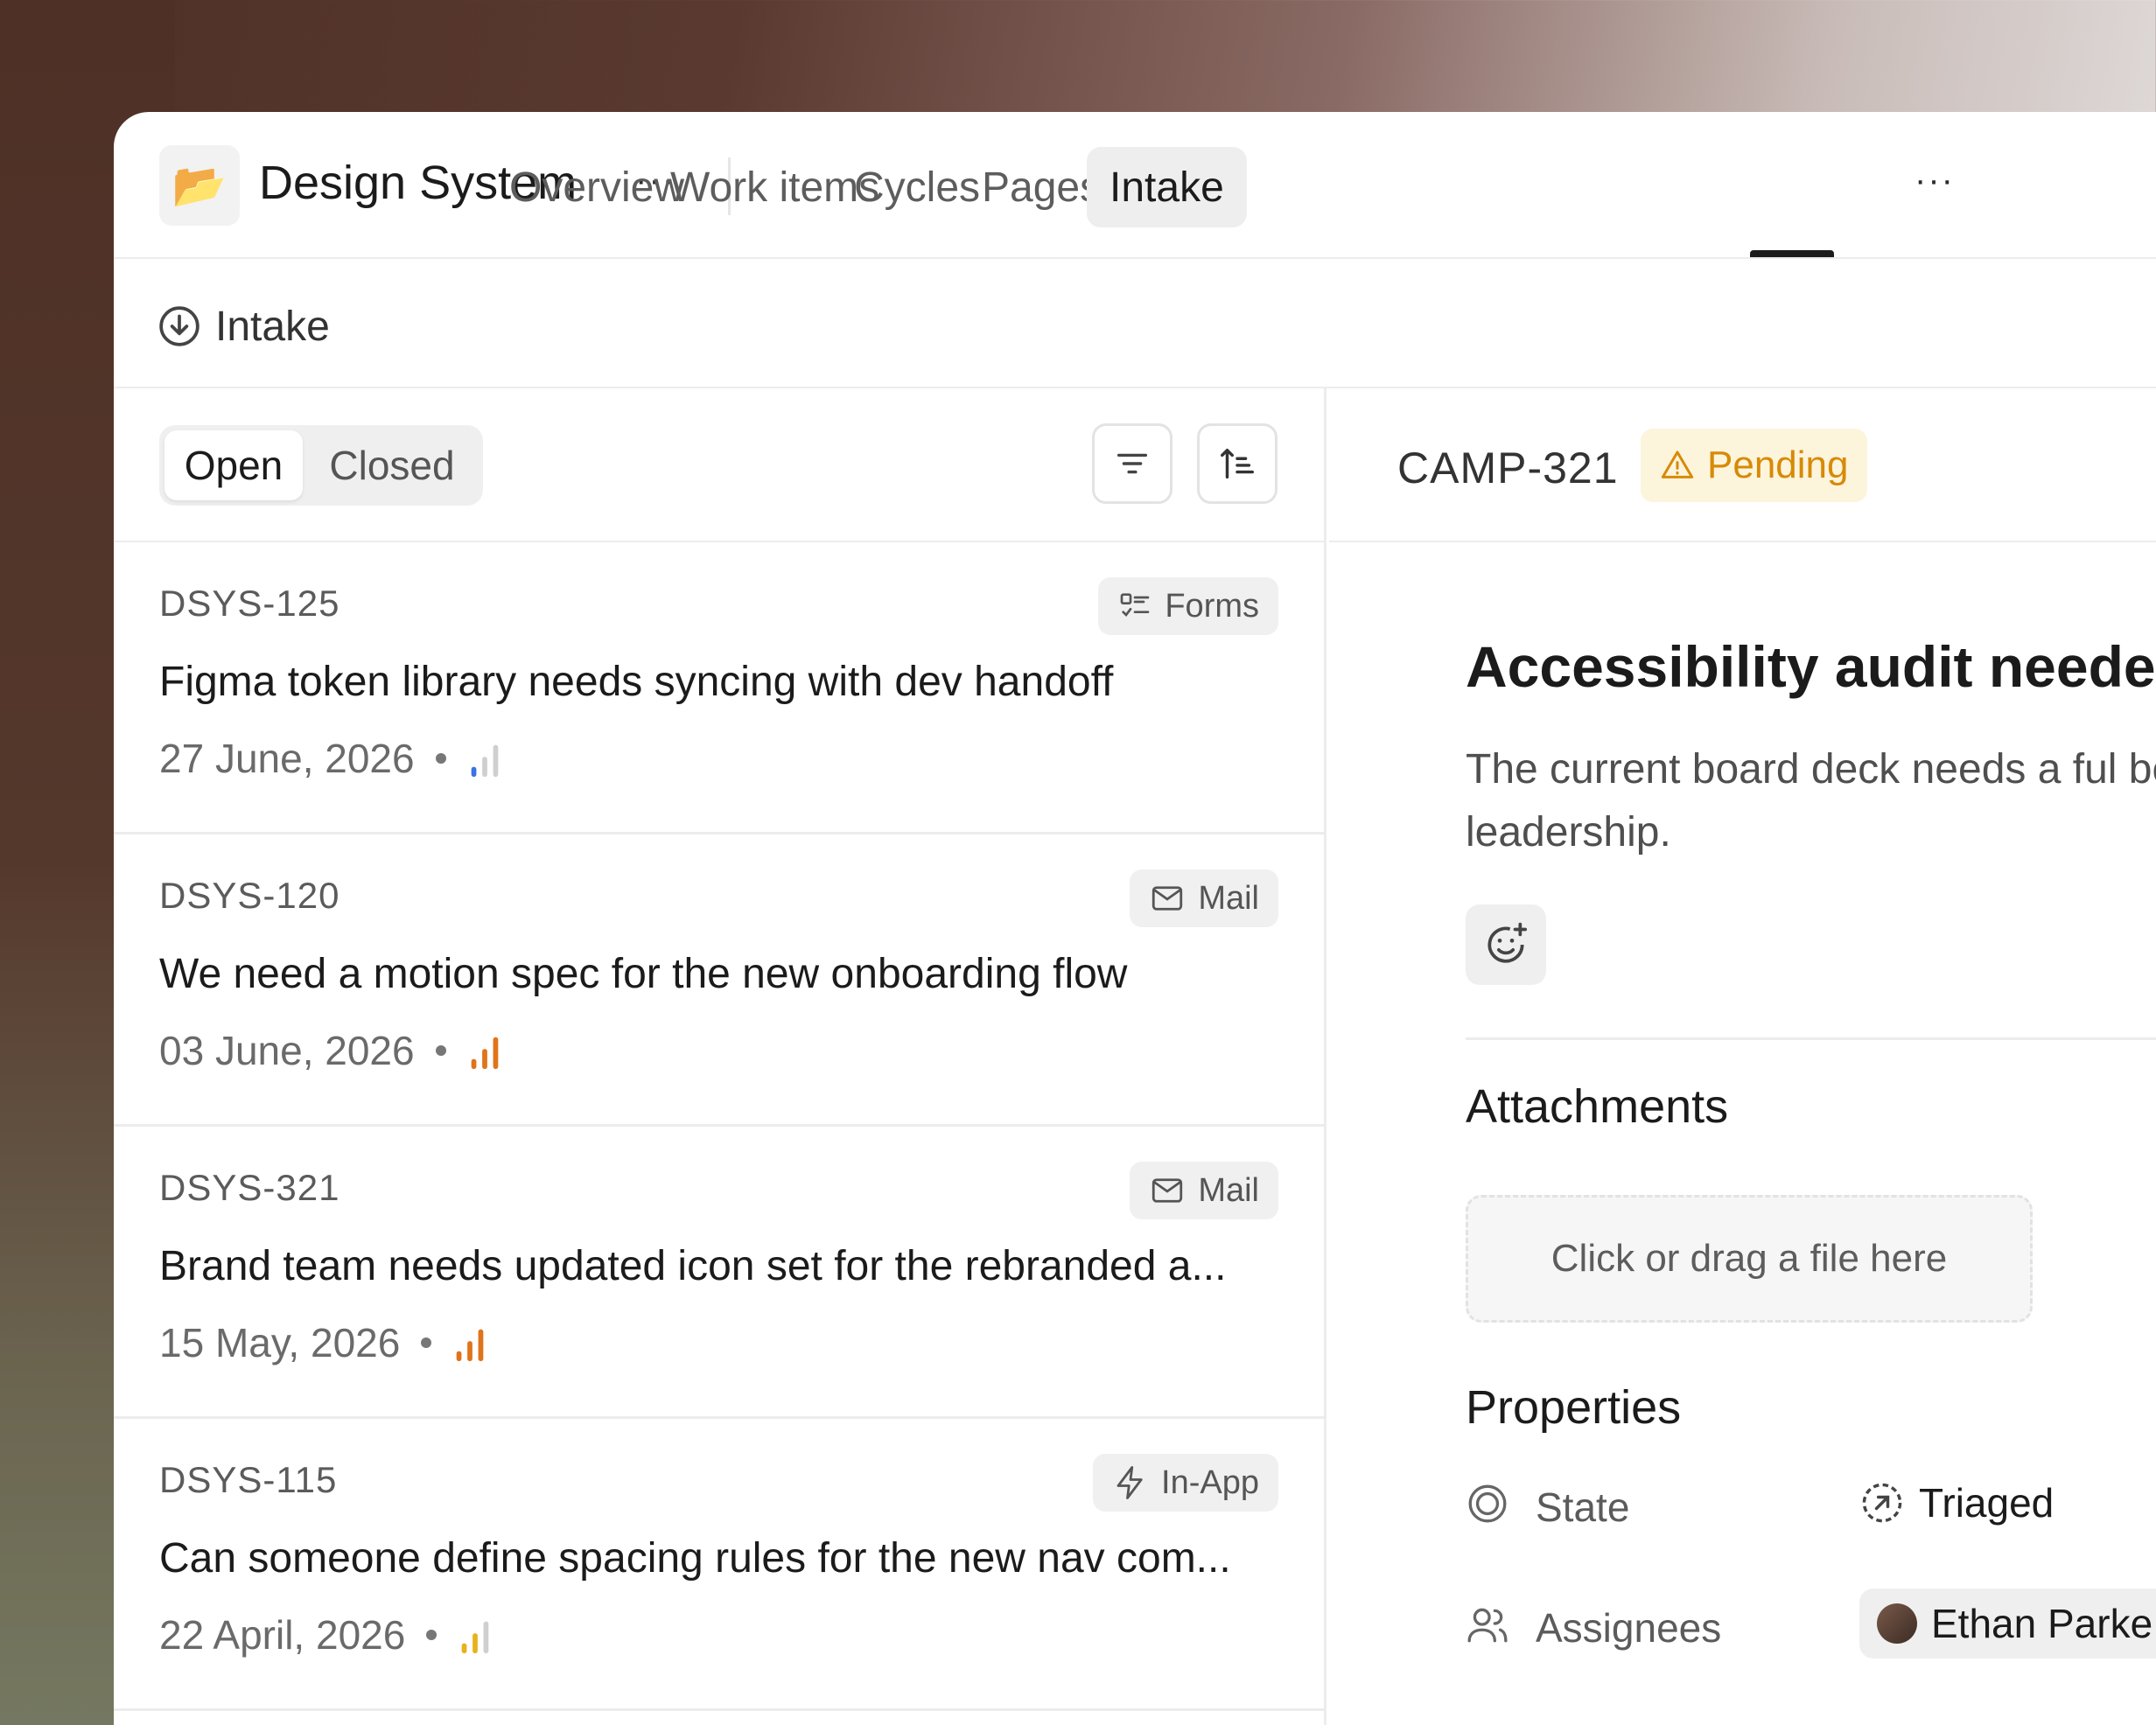 This screenshot has width=2156, height=1725. Describe the element at coordinates (1629, 1628) in the screenshot. I see `property-label: Assignees` at that location.